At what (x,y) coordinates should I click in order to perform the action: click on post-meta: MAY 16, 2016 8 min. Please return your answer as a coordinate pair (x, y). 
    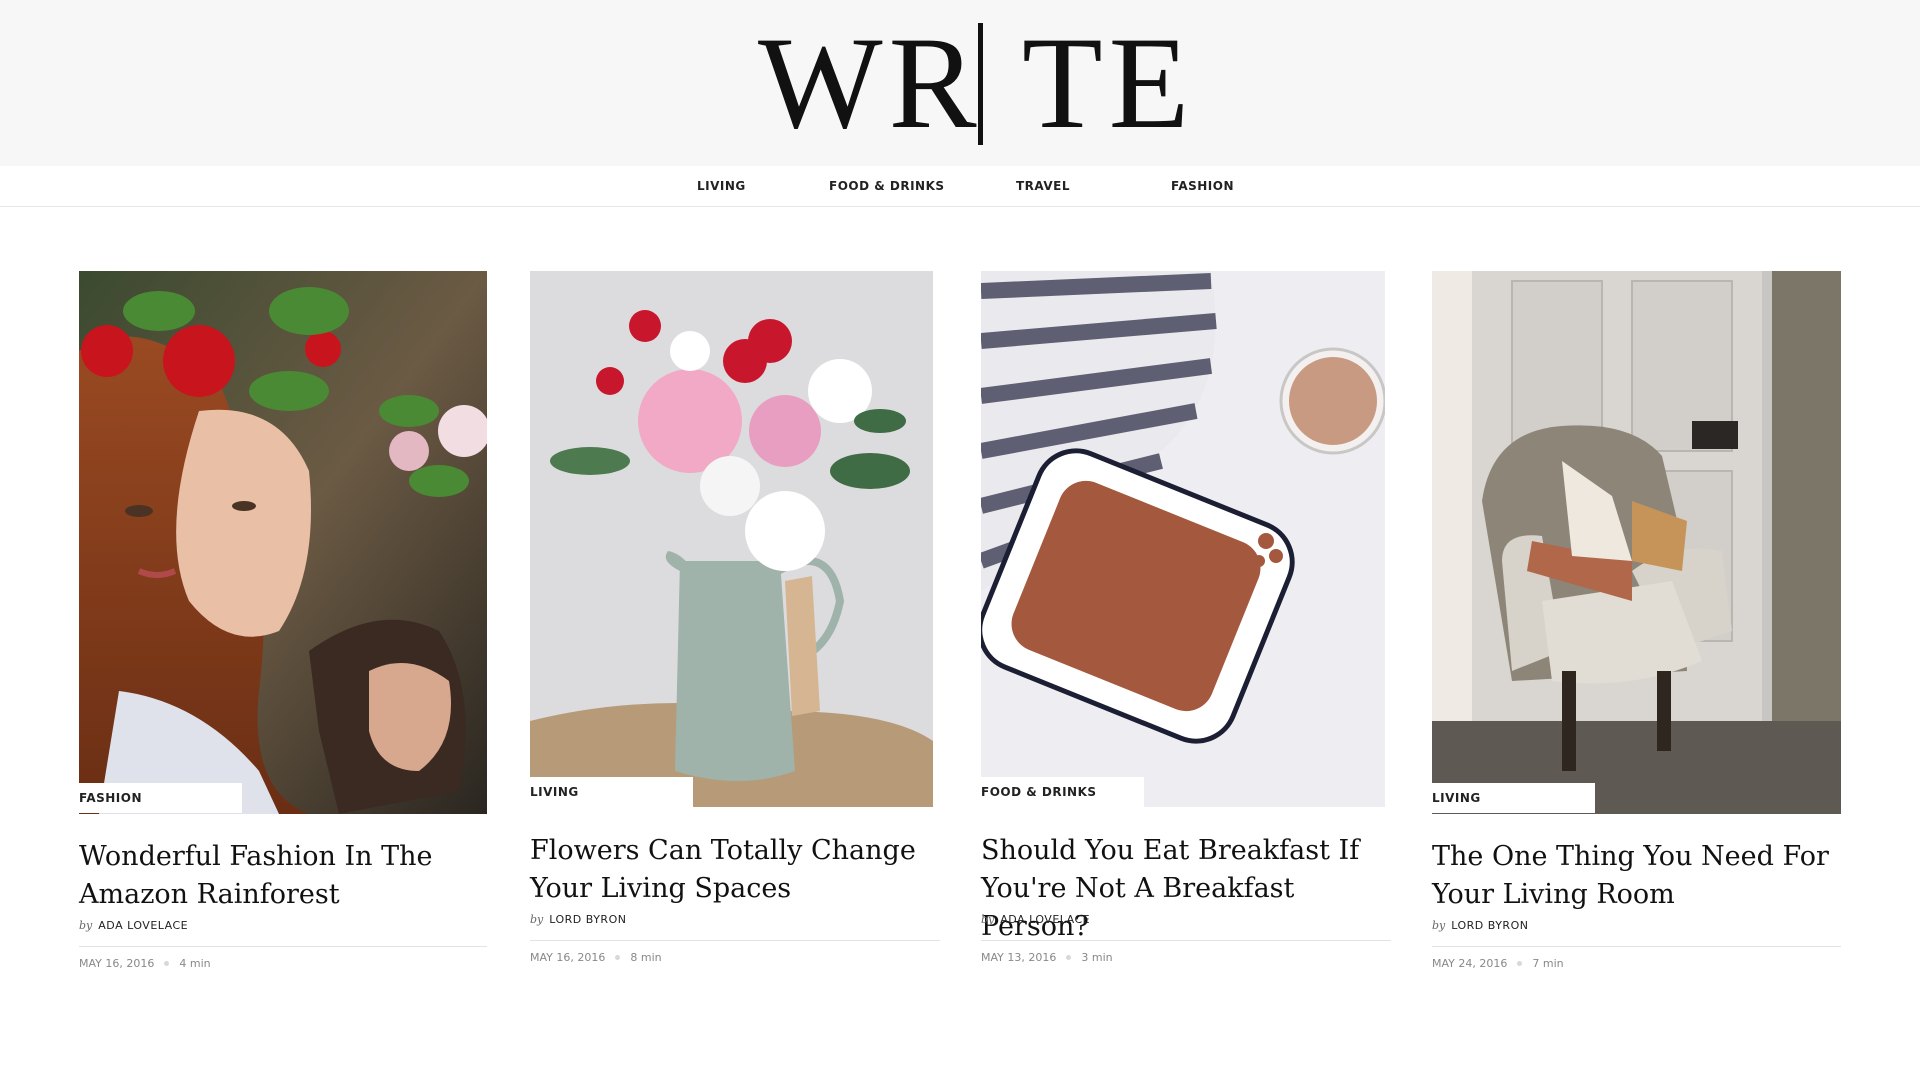
    Looking at the image, I should click on (596, 957).